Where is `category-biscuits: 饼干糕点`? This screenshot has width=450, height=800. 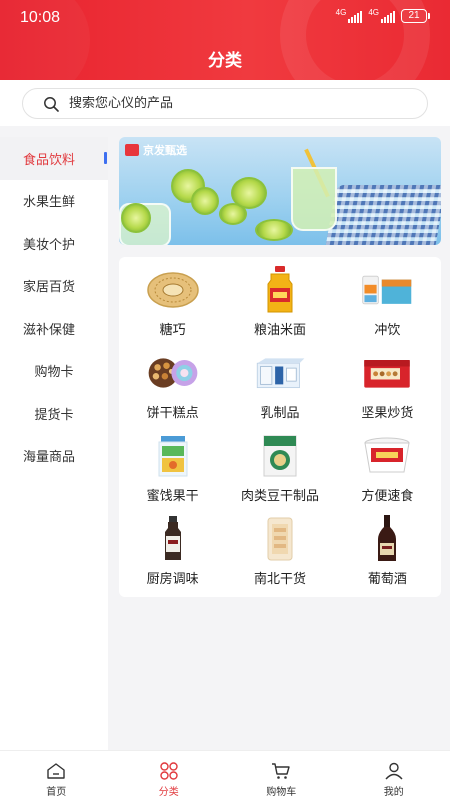 category-biscuits: 饼干糕点 is located at coordinates (172, 385).